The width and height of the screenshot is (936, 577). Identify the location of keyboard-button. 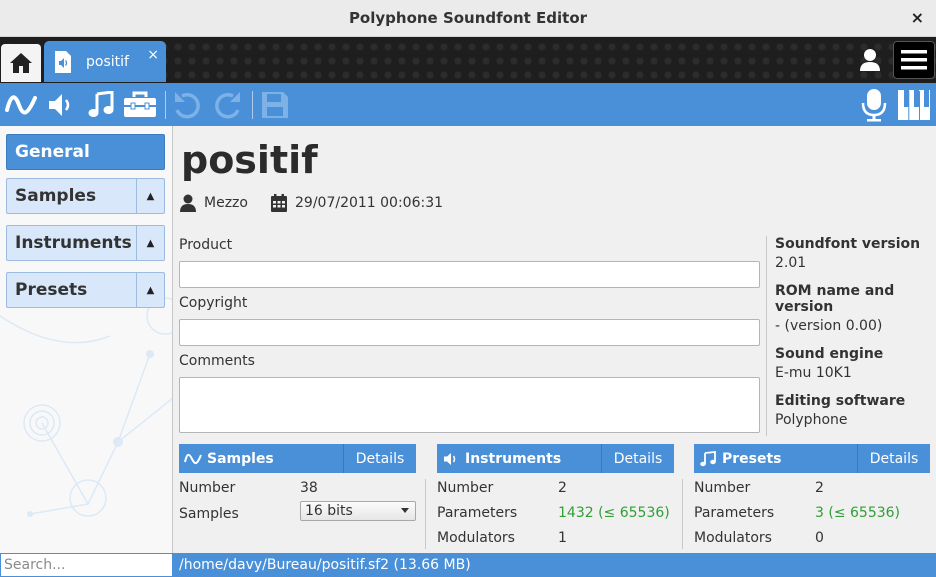
(914, 105).